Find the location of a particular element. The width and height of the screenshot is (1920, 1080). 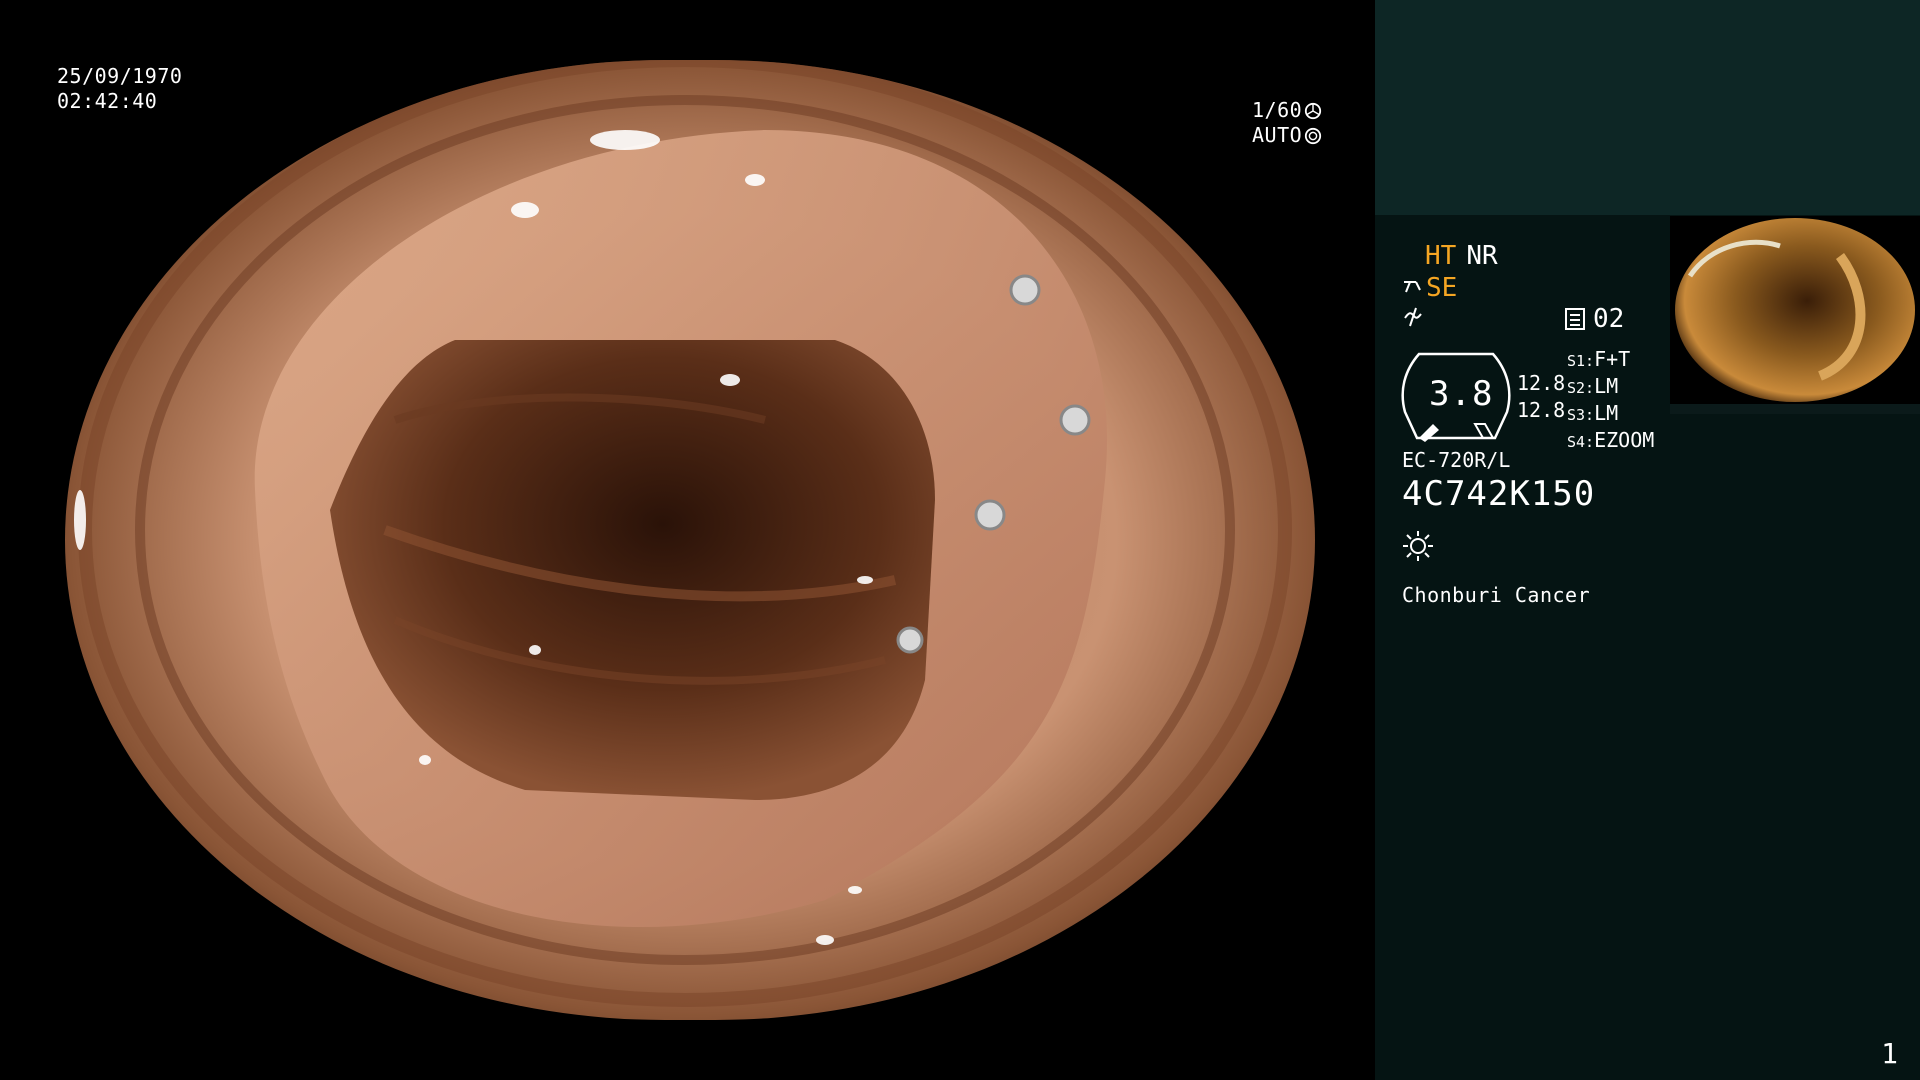

switch-row: S3:LM is located at coordinates (1593, 413).